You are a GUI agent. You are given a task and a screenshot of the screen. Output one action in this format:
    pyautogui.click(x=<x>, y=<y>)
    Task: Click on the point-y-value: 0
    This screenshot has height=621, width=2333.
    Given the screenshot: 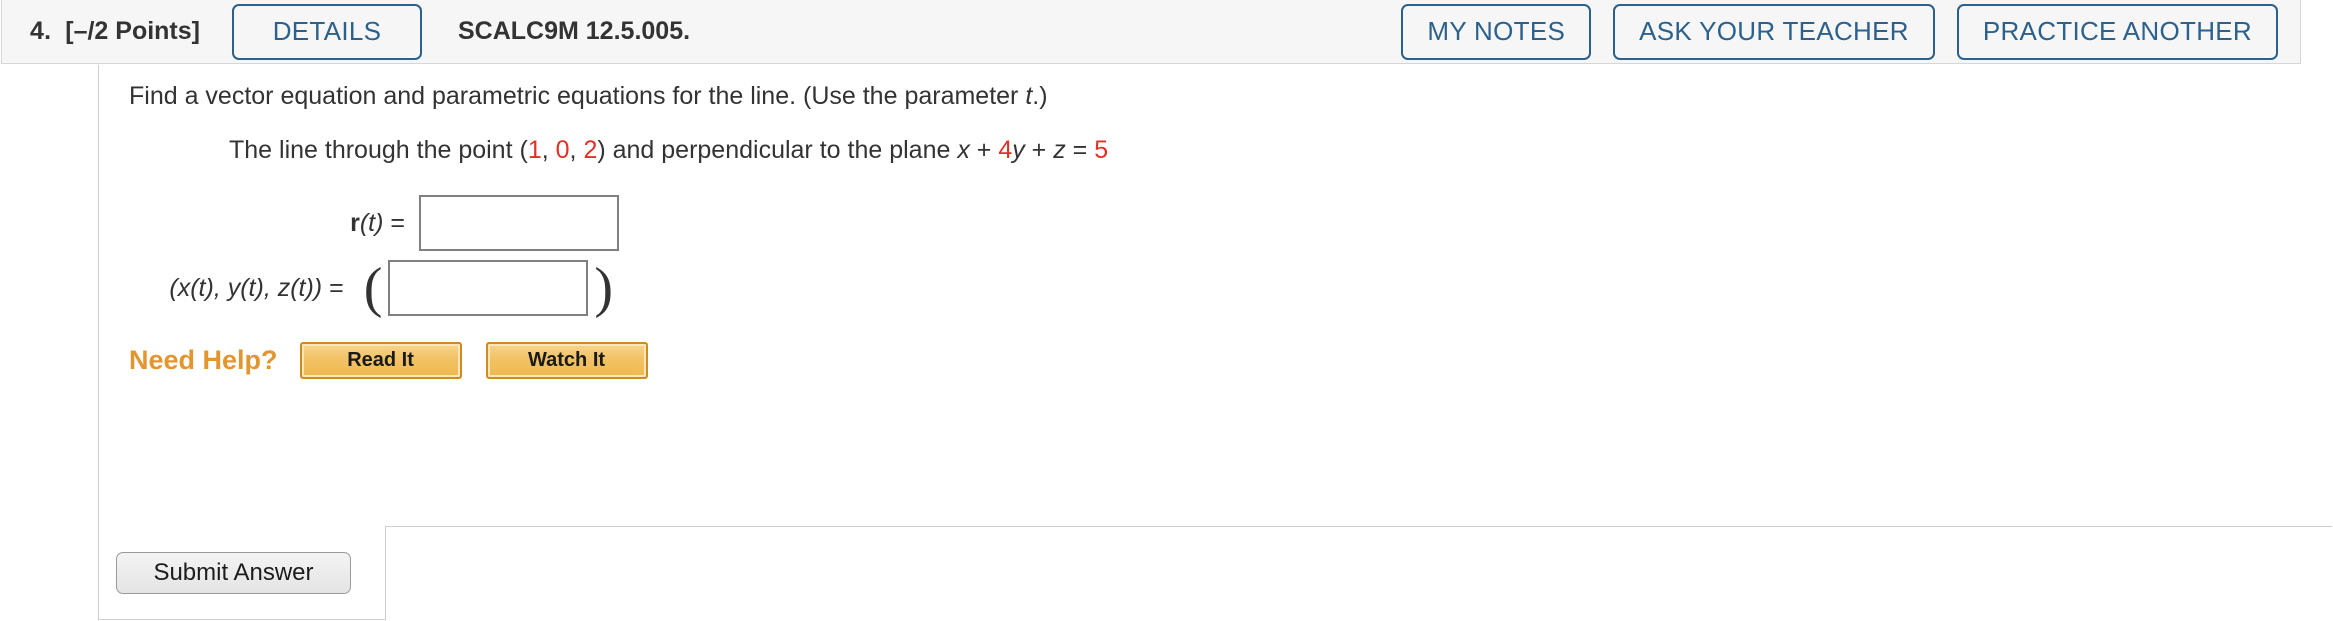 What is the action you would take?
    pyautogui.click(x=562, y=150)
    